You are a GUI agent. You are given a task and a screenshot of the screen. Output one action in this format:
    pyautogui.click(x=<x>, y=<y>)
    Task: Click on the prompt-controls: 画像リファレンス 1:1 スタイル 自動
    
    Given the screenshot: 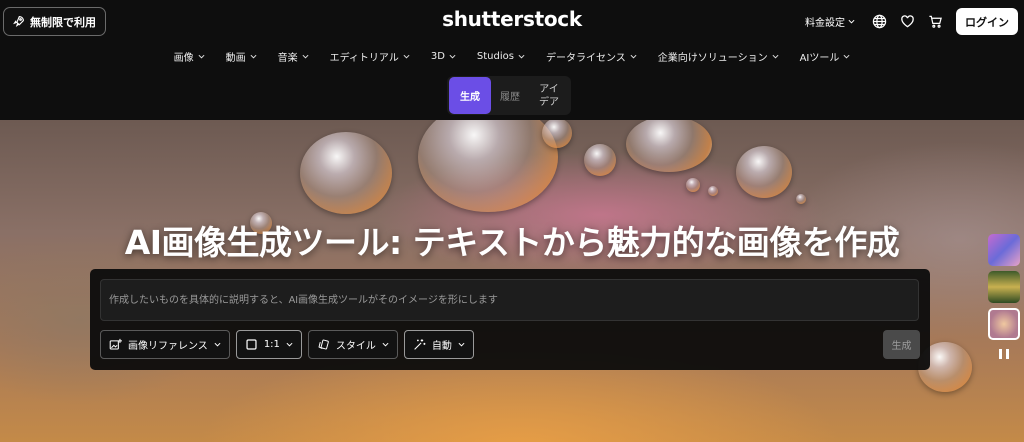 What is the action you would take?
    pyautogui.click(x=287, y=344)
    